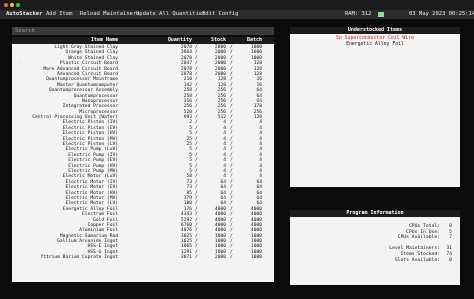 Image resolution: width=474 pixels, height=299 pixels. Describe the element at coordinates (358, 14) in the screenshot. I see `ram-readout: RAM: 312` at that location.